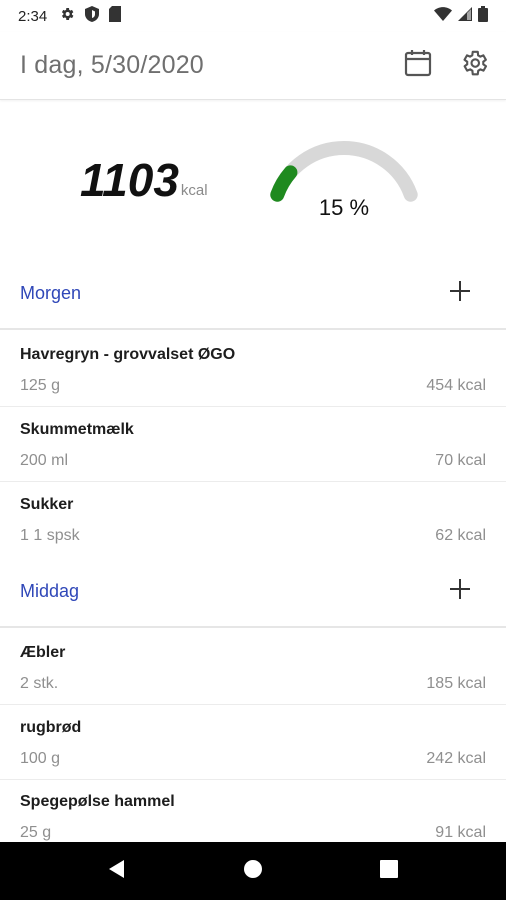 This screenshot has height=900, width=506. Describe the element at coordinates (51, 292) in the screenshot. I see `meal-title: Morgen` at that location.